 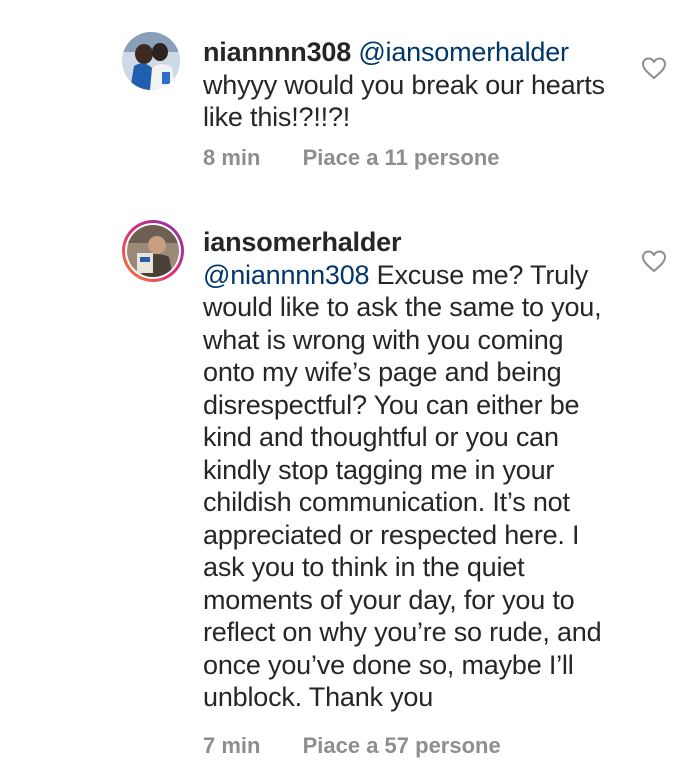 What do you see at coordinates (302, 242) in the screenshot?
I see `comment-username: iansomerhalder` at bounding box center [302, 242].